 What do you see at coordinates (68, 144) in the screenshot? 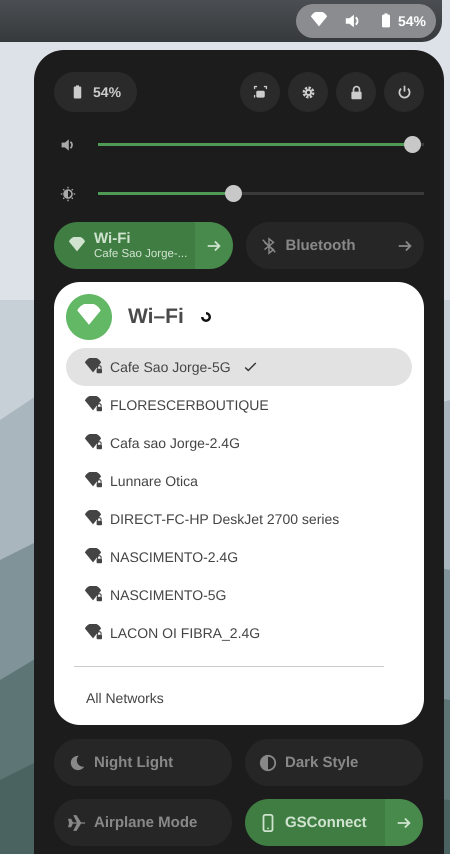
I see `volume-icon` at bounding box center [68, 144].